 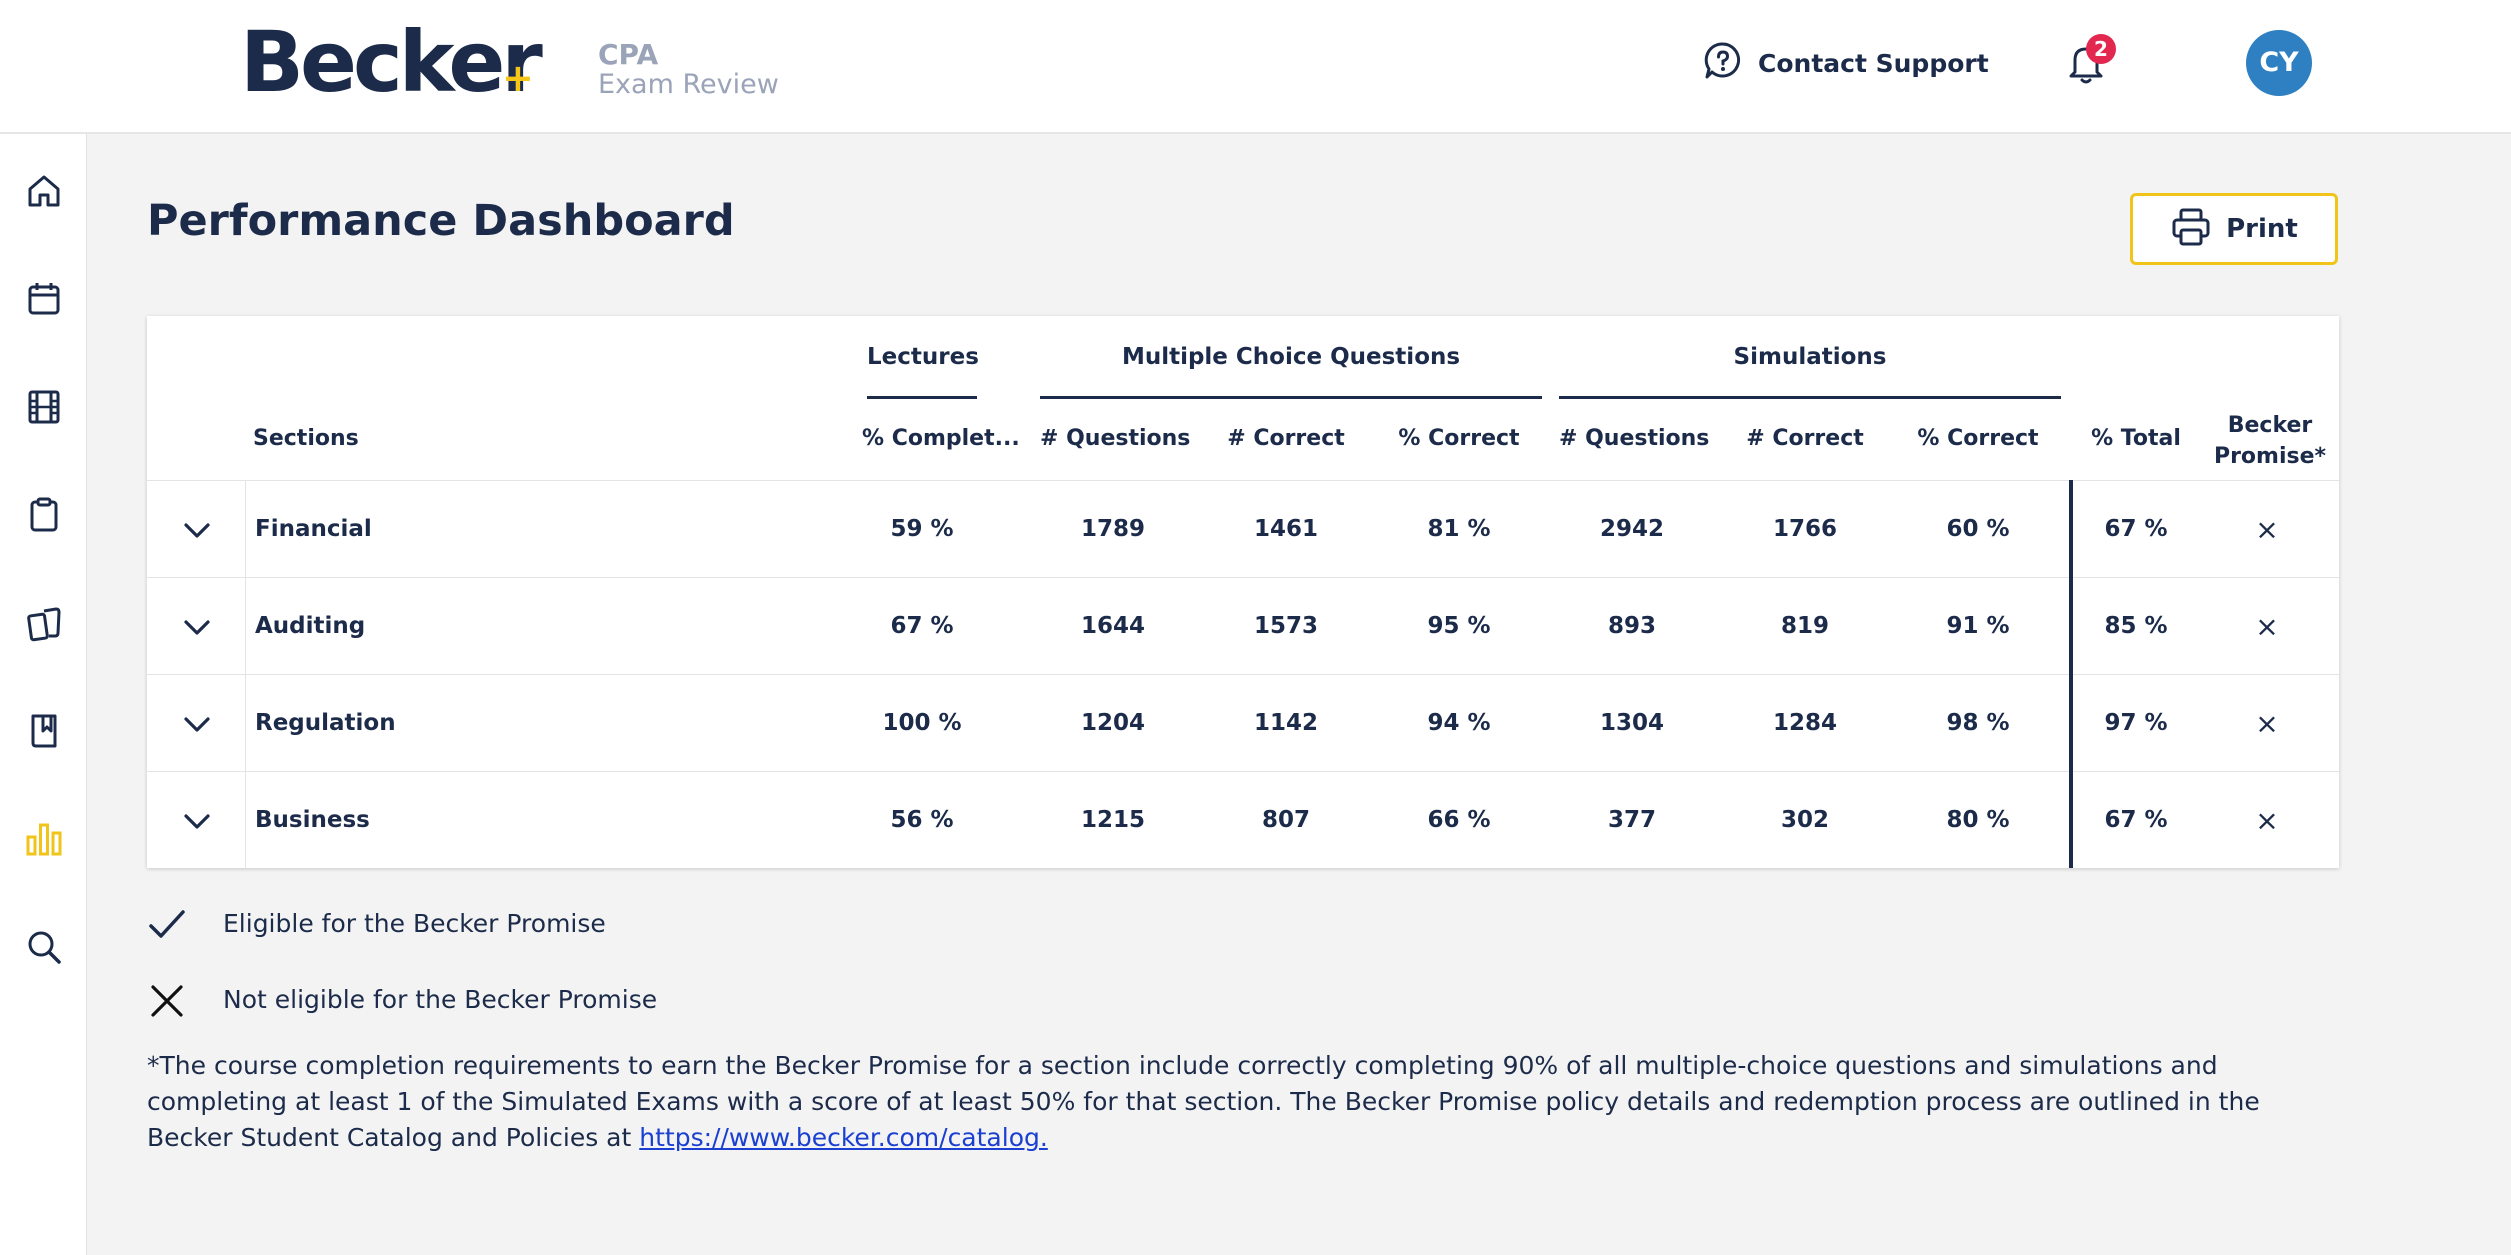 What do you see at coordinates (44, 947) in the screenshot?
I see `search-icon` at bounding box center [44, 947].